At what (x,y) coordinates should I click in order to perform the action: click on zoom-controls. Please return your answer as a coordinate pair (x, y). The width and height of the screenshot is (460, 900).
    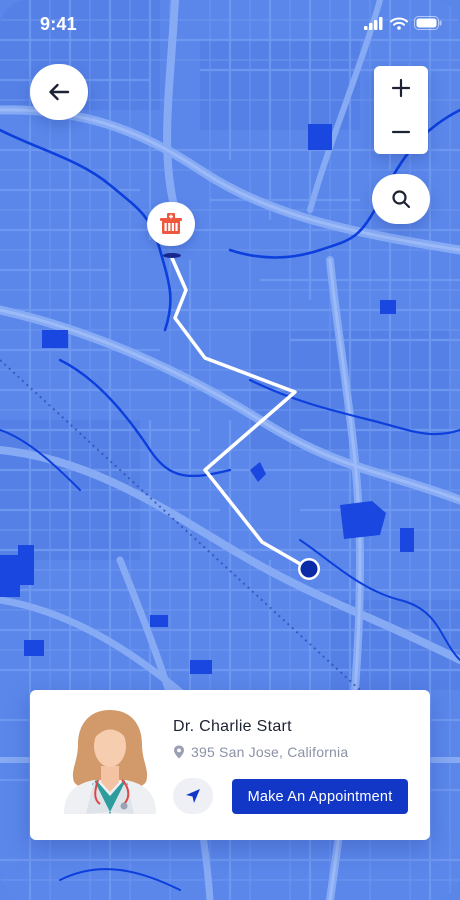
    Looking at the image, I should click on (401, 110).